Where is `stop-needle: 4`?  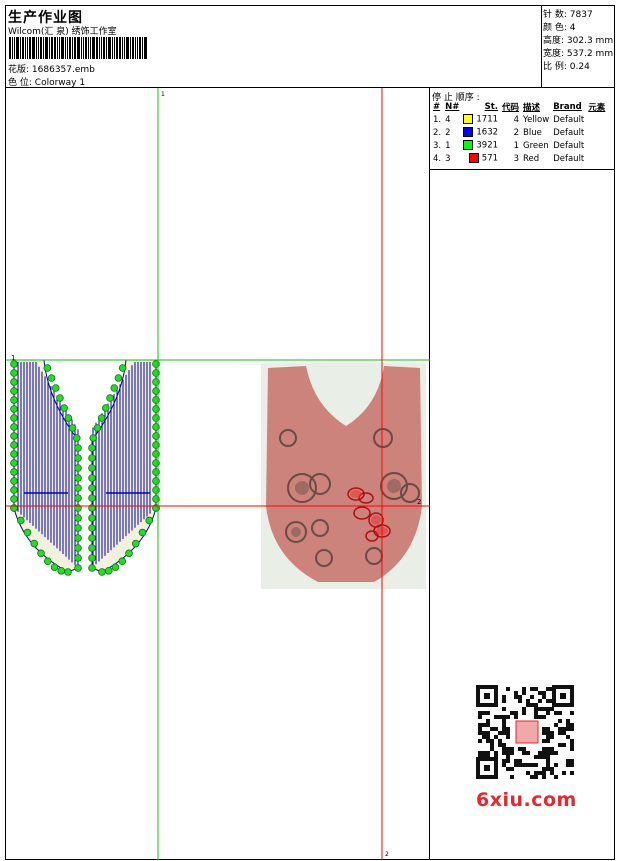 stop-needle: 4 is located at coordinates (448, 119).